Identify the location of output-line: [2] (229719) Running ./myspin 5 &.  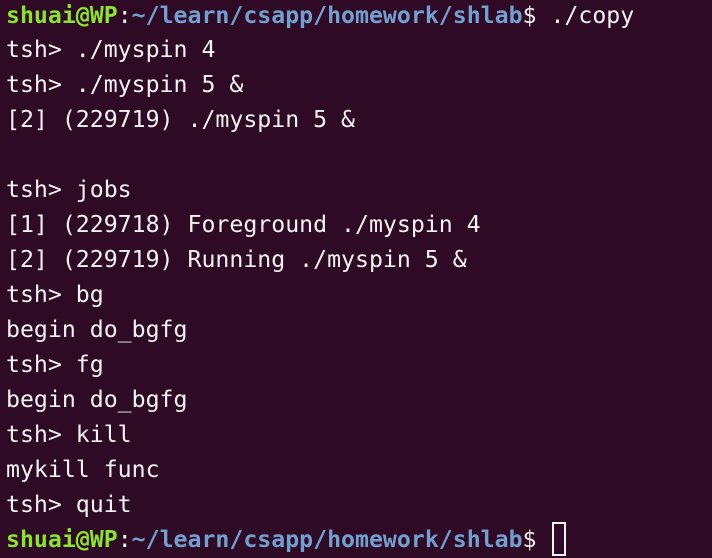
(236, 259).